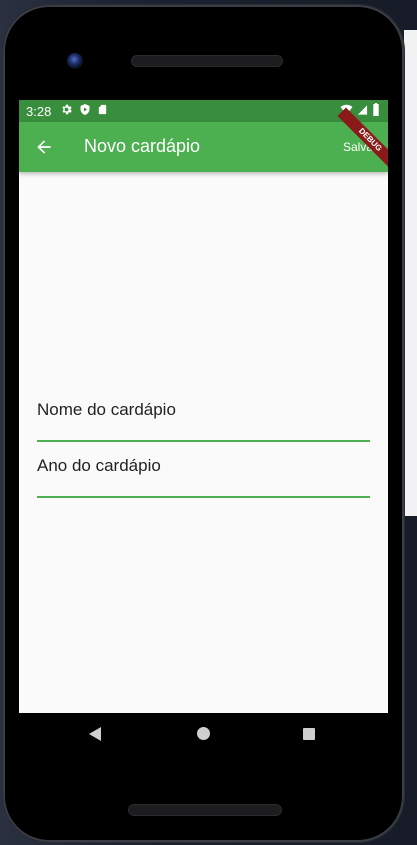 This screenshot has width=417, height=845. I want to click on camera-lens, so click(75, 61).